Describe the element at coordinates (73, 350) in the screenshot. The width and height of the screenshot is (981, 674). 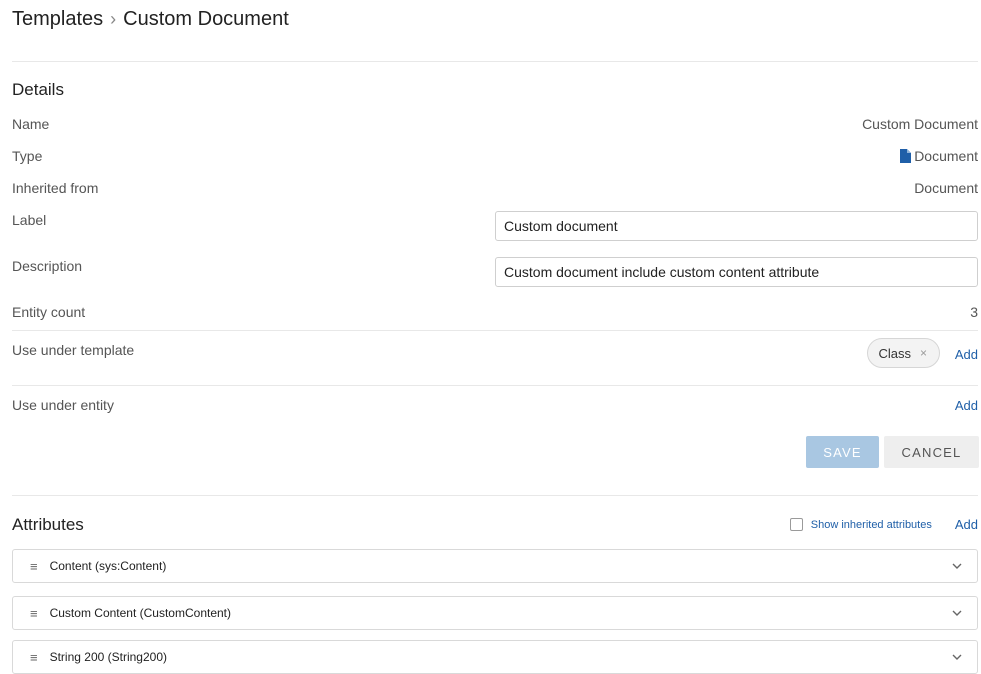
I see `use-under-template-label: Use under template` at that location.